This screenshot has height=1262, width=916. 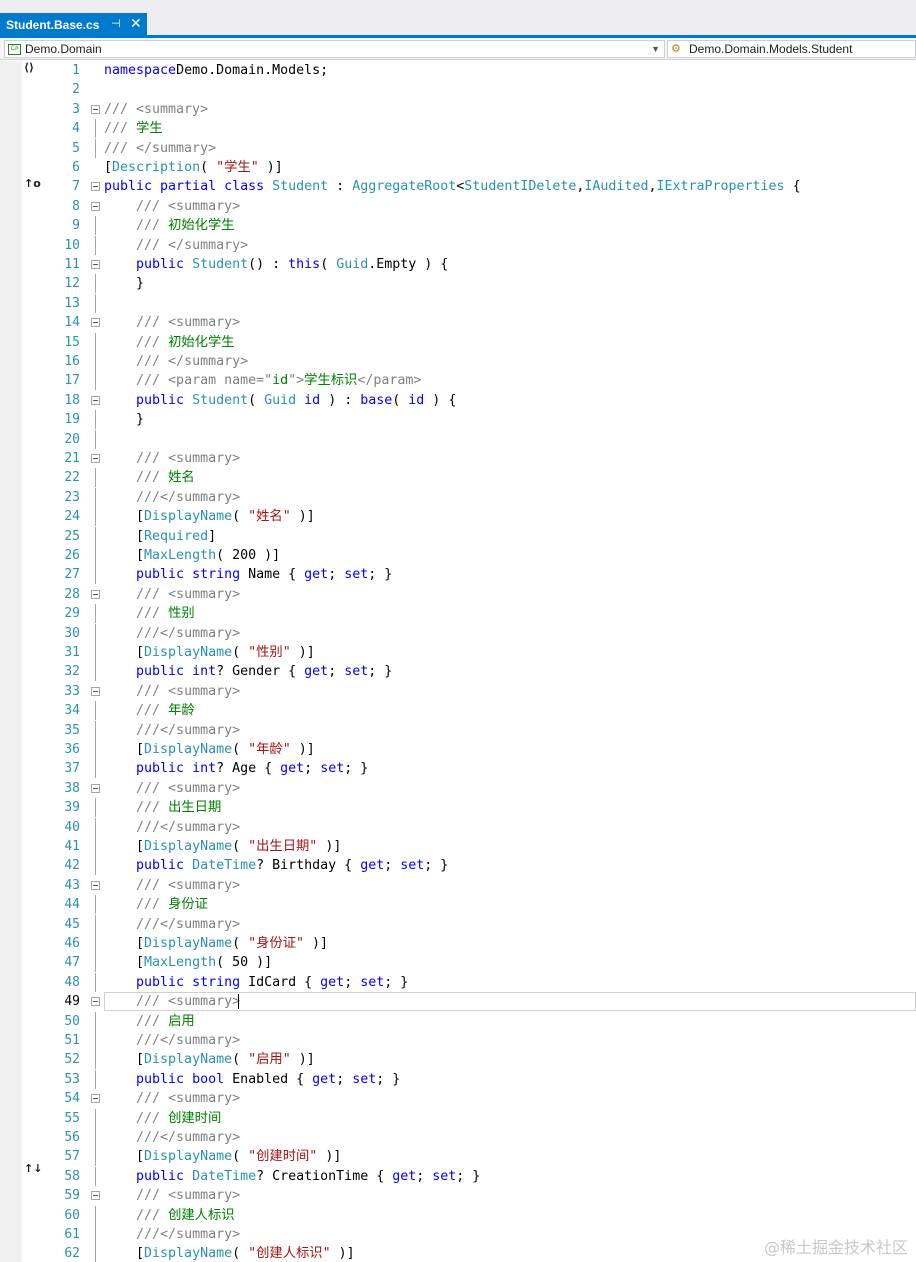 What do you see at coordinates (458, 594) in the screenshot?
I see `code-line: 28 /// <summary>` at bounding box center [458, 594].